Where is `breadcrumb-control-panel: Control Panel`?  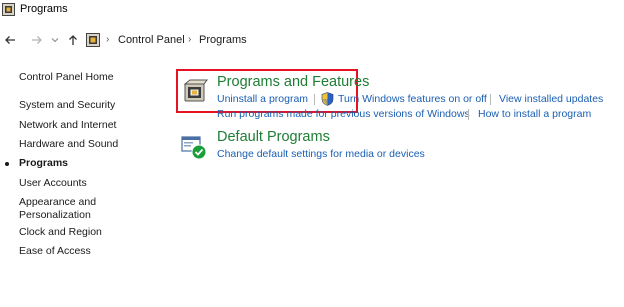
breadcrumb-control-panel: Control Panel is located at coordinates (151, 40).